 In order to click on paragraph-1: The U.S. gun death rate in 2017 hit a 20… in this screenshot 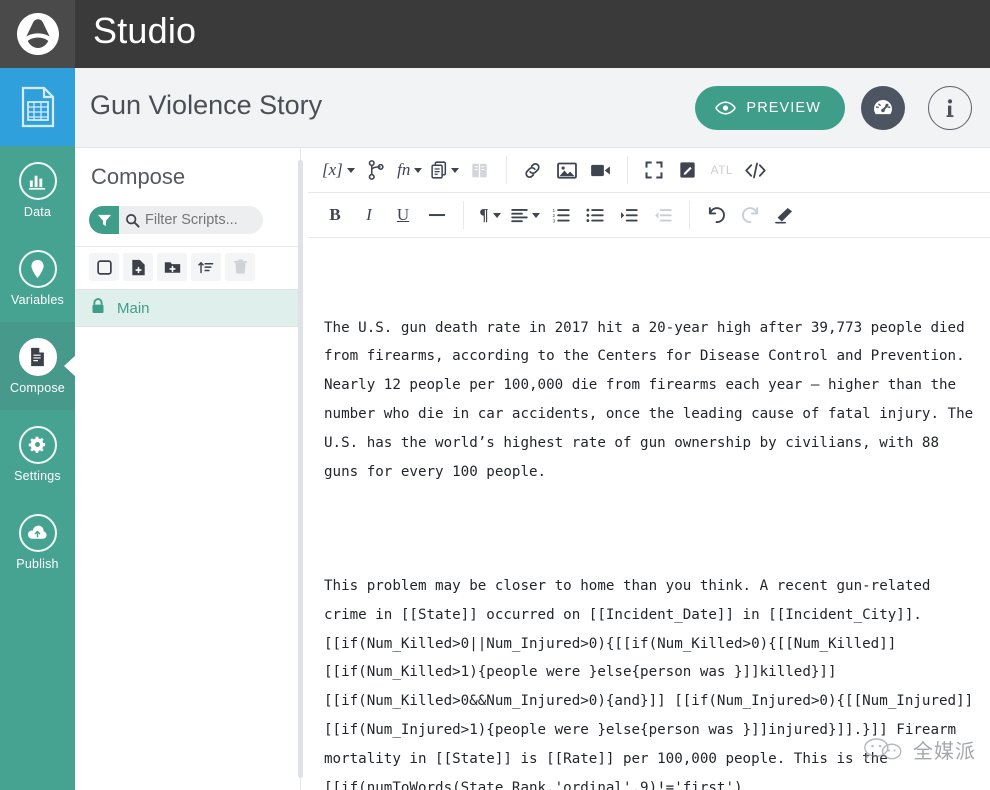, I will do `click(653, 399)`.